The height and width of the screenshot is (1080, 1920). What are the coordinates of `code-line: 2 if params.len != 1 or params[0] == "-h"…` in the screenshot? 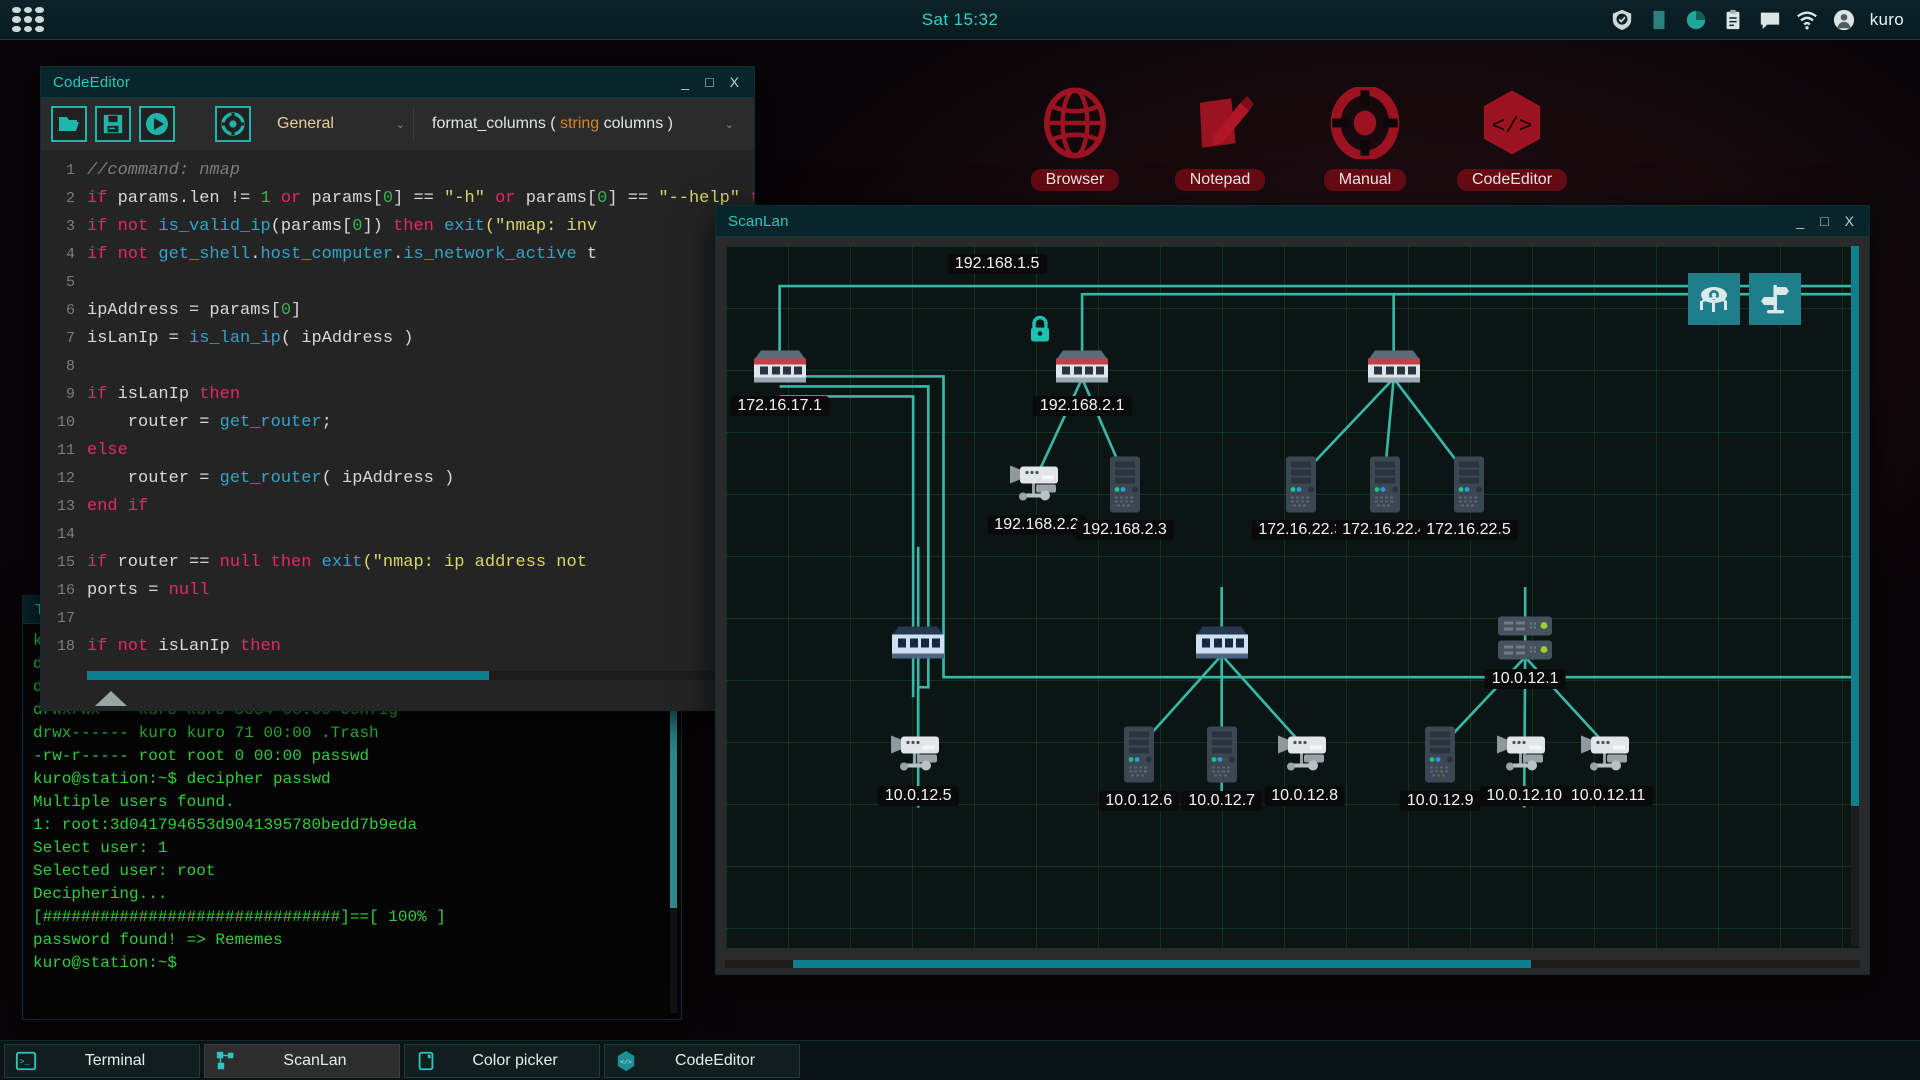 It's located at (397, 198).